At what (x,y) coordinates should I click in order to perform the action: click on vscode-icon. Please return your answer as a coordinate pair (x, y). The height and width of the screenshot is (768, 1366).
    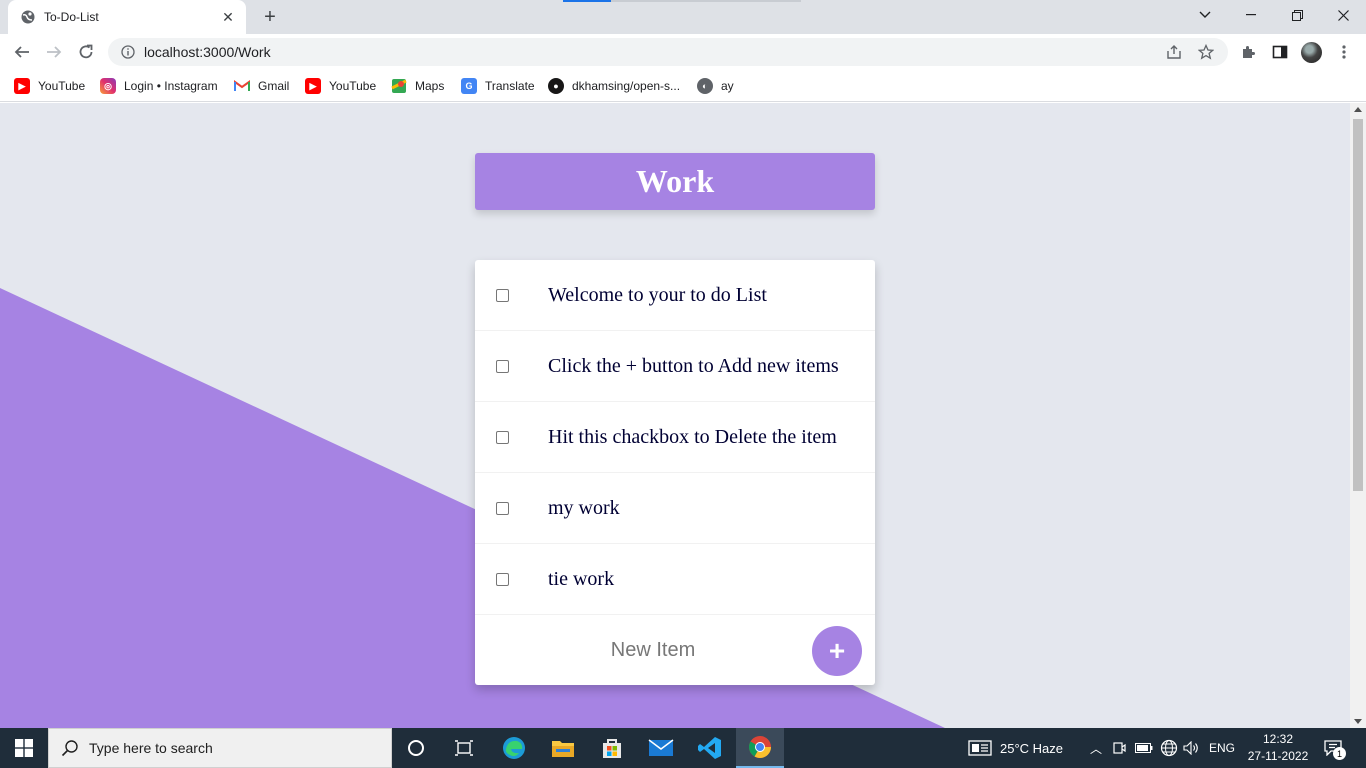
    Looking at the image, I should click on (709, 748).